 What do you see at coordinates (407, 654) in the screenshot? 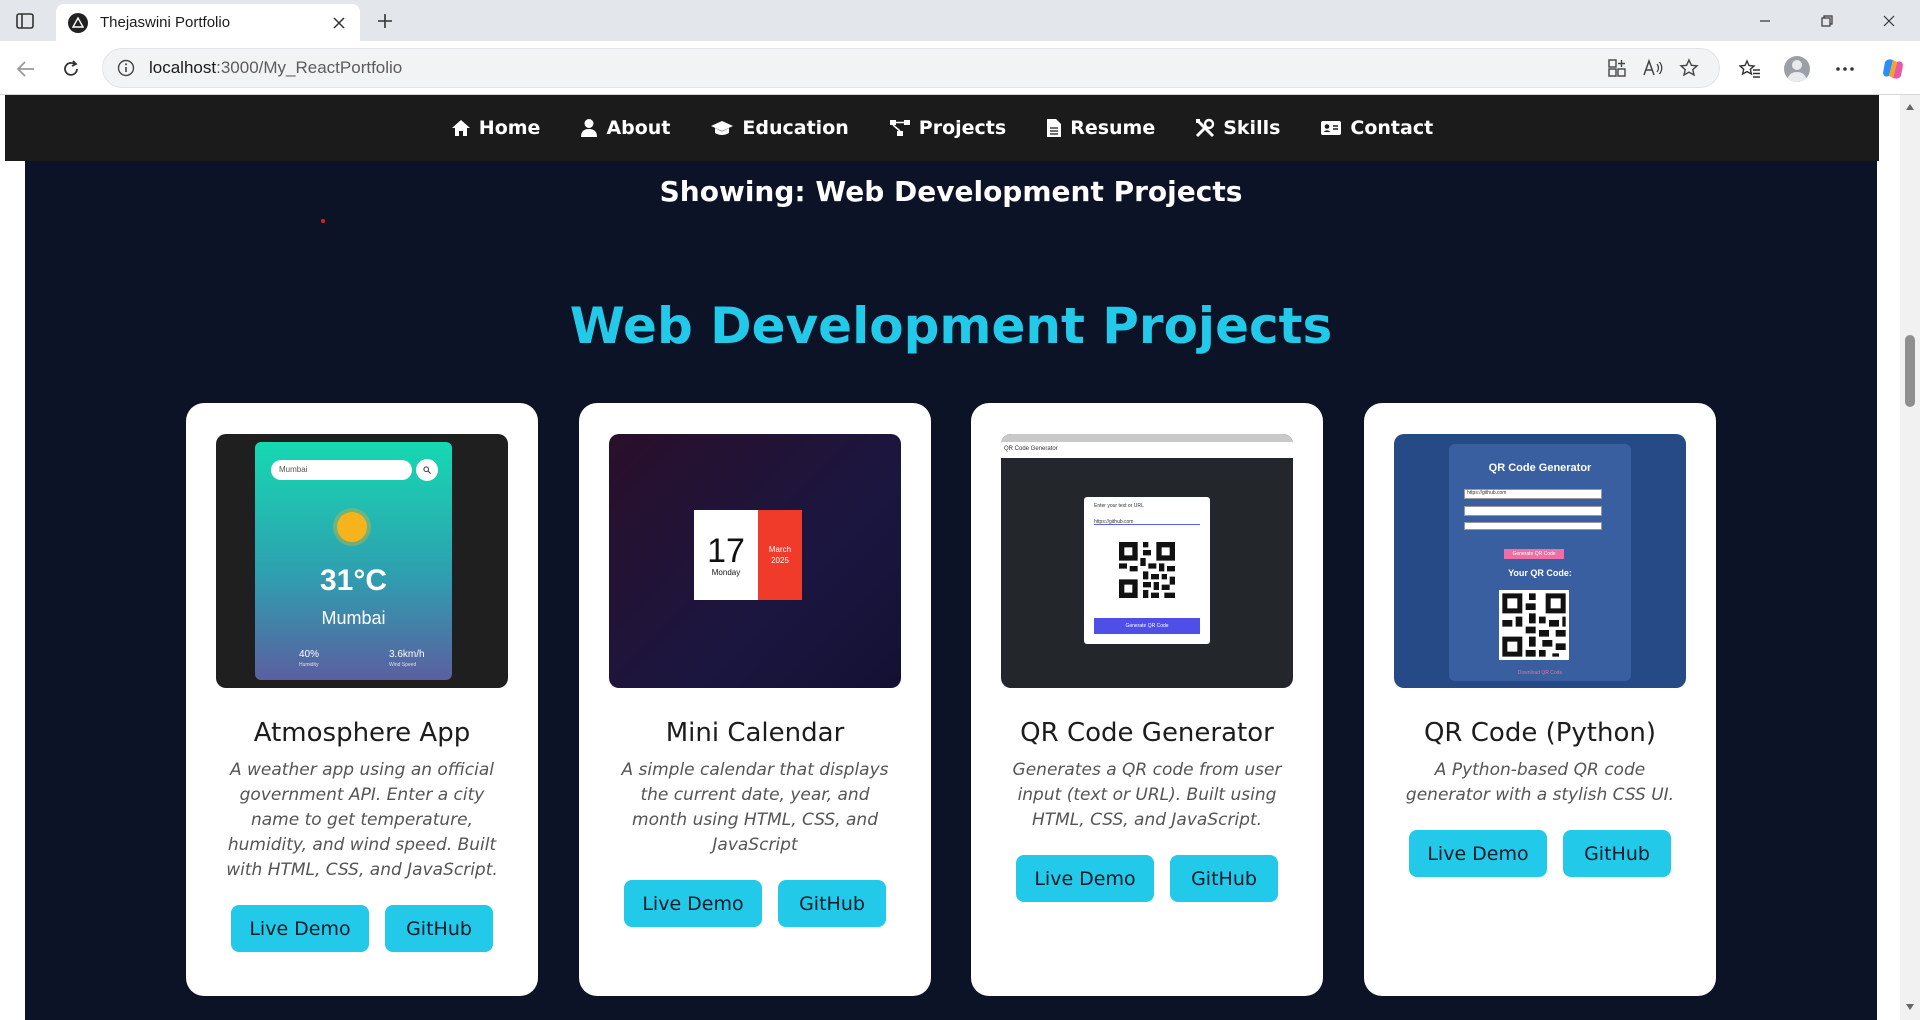
I see `wind-value: 3.6km/h` at bounding box center [407, 654].